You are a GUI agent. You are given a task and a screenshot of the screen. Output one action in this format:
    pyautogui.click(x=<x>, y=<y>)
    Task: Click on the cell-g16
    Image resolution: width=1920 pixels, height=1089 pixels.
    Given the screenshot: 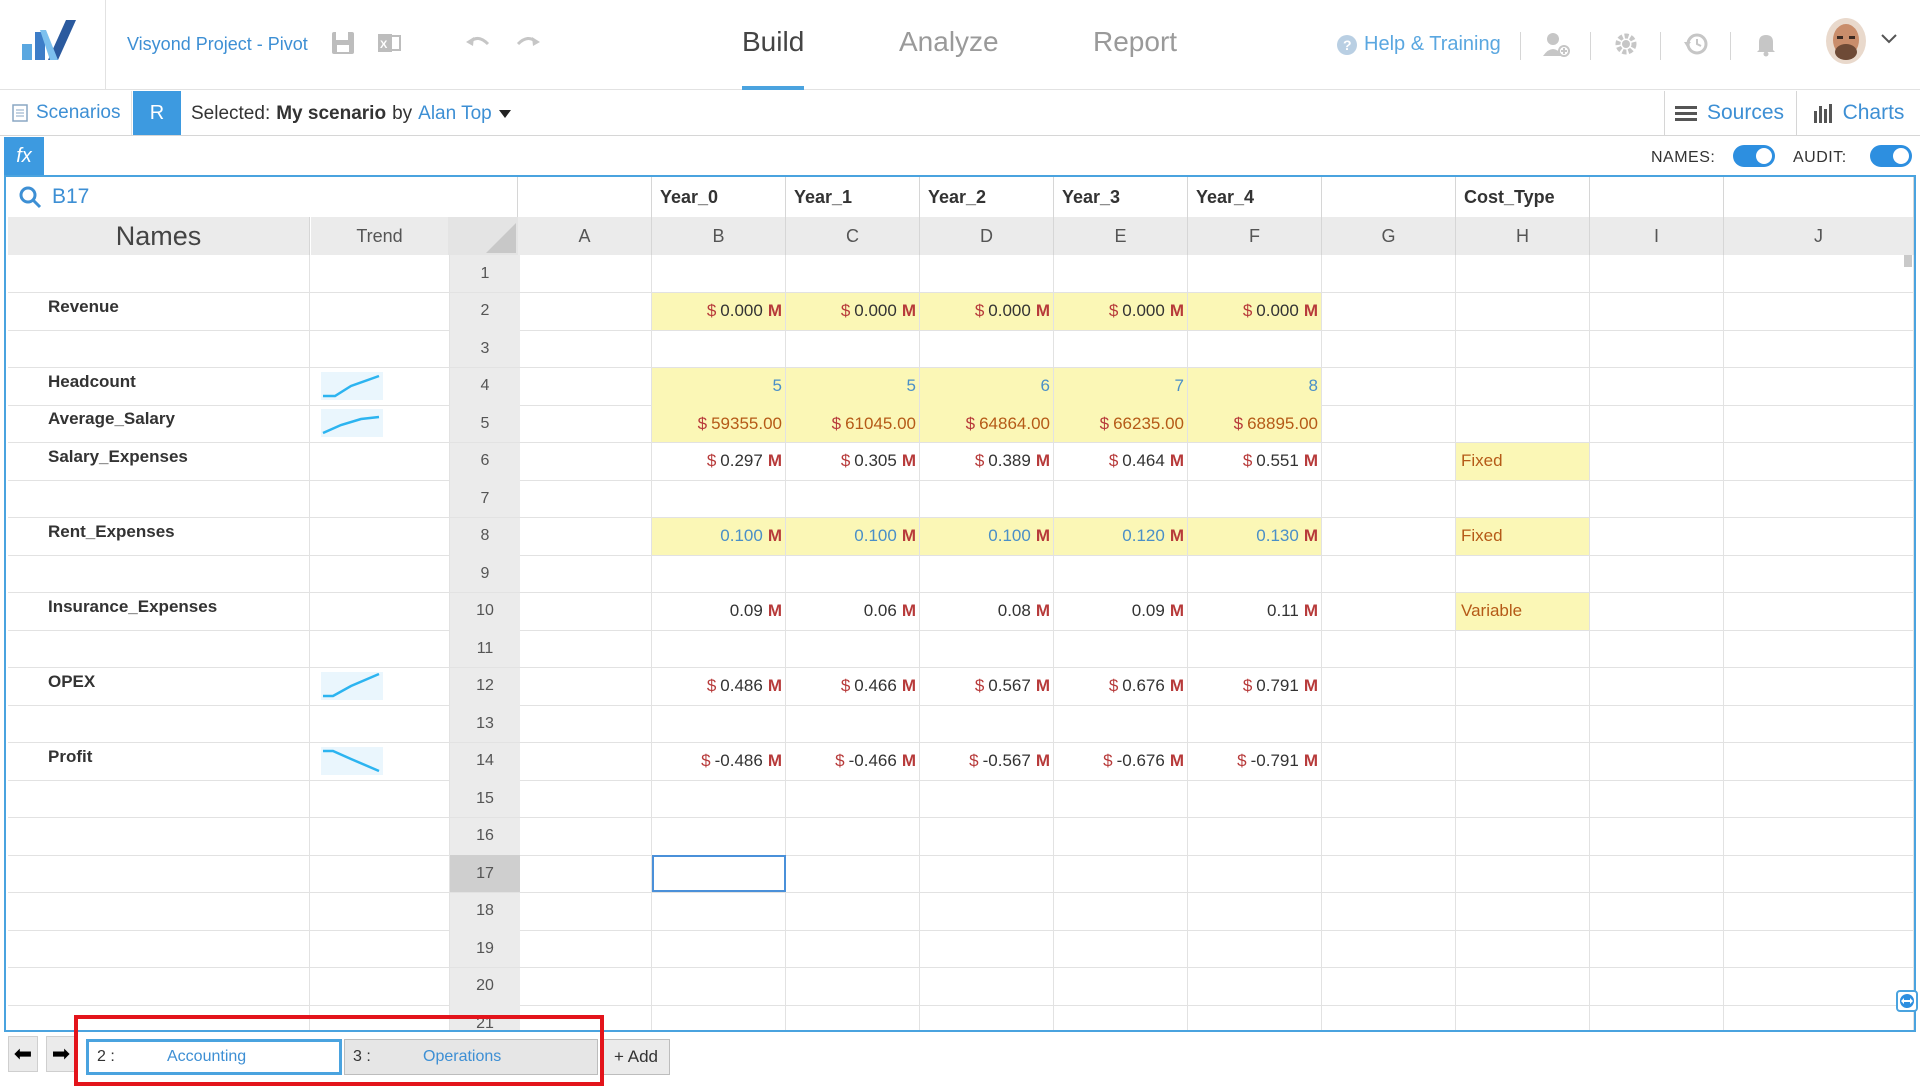 What is the action you would take?
    pyautogui.click(x=1389, y=836)
    